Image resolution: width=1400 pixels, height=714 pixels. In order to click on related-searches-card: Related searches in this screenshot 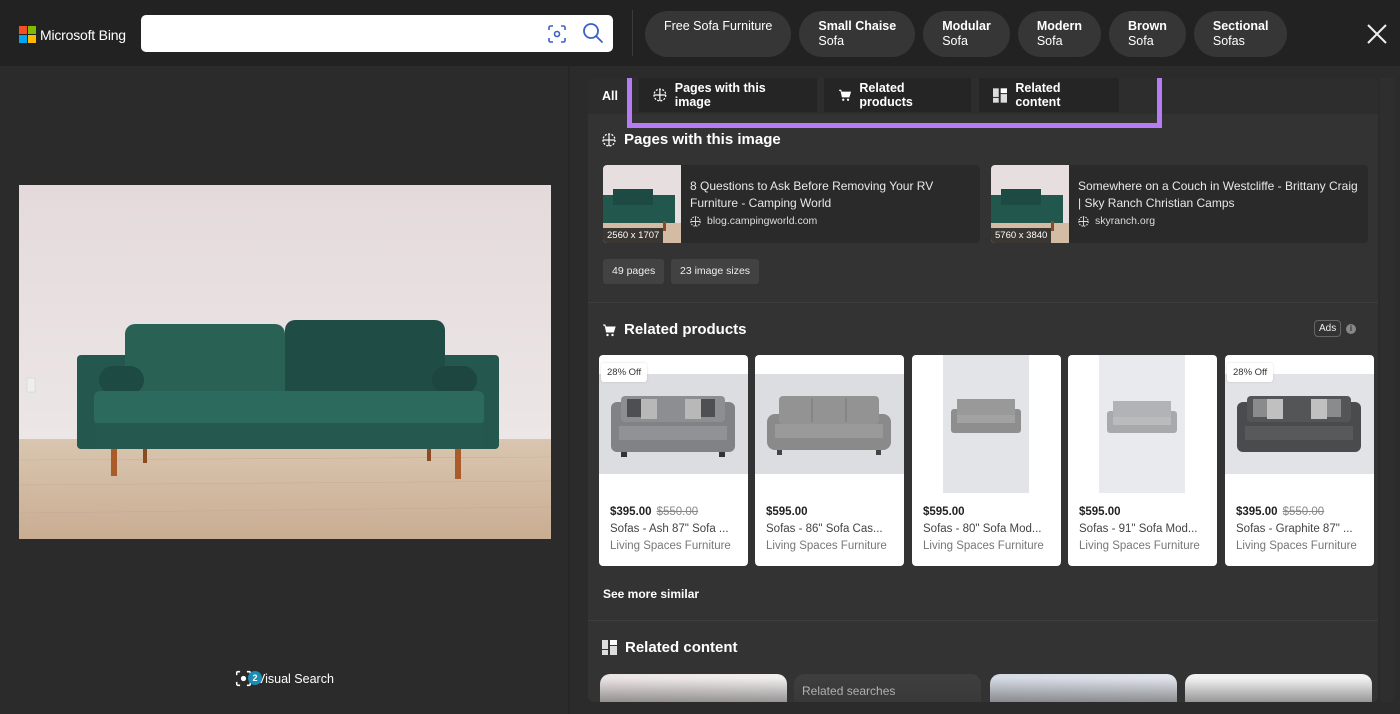, I will do `click(887, 688)`.